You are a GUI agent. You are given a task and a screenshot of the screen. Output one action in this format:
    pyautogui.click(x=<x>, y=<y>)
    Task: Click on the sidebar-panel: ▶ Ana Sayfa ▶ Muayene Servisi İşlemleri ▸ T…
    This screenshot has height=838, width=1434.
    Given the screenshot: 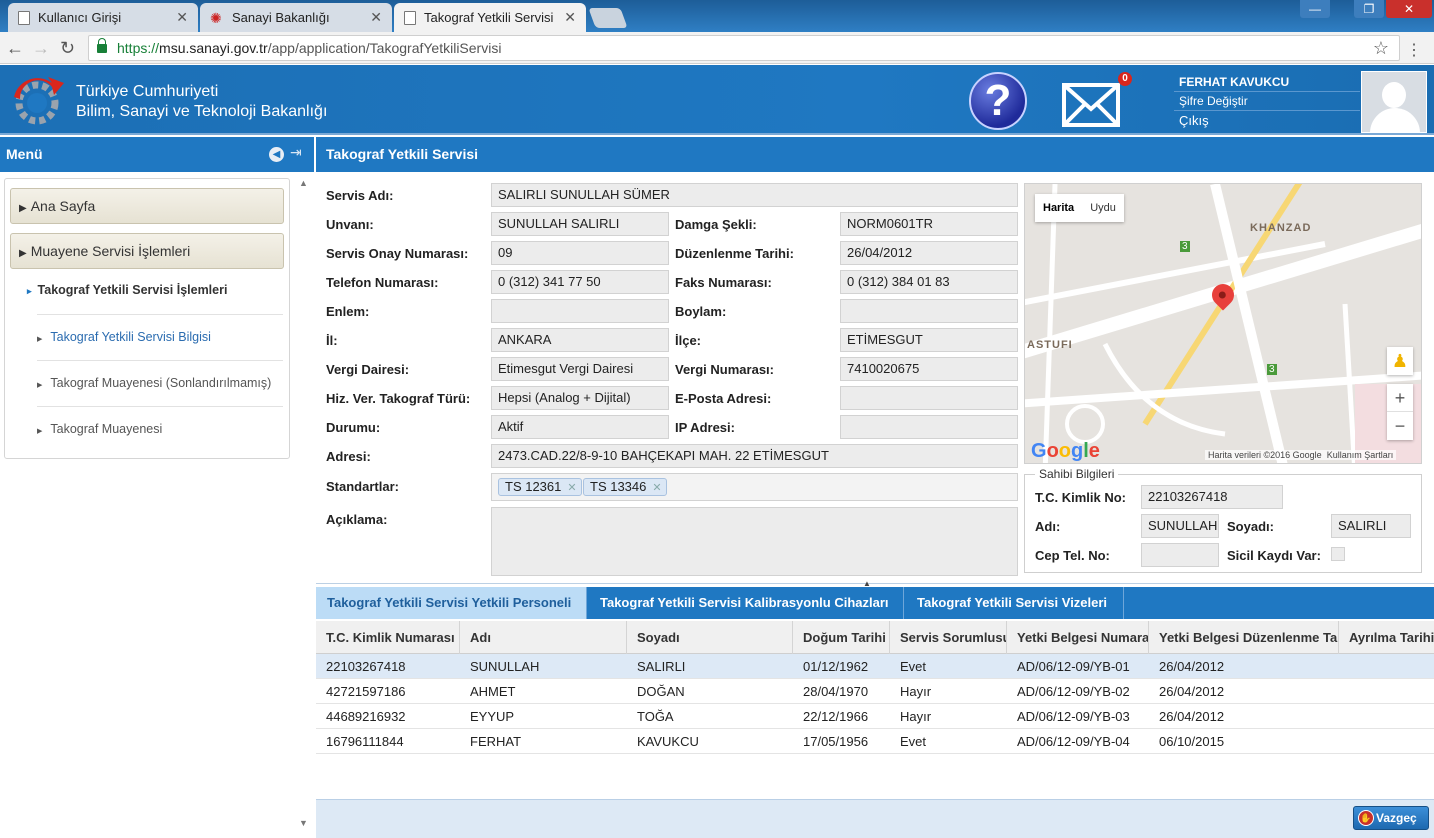 What is the action you would take?
    pyautogui.click(x=147, y=318)
    